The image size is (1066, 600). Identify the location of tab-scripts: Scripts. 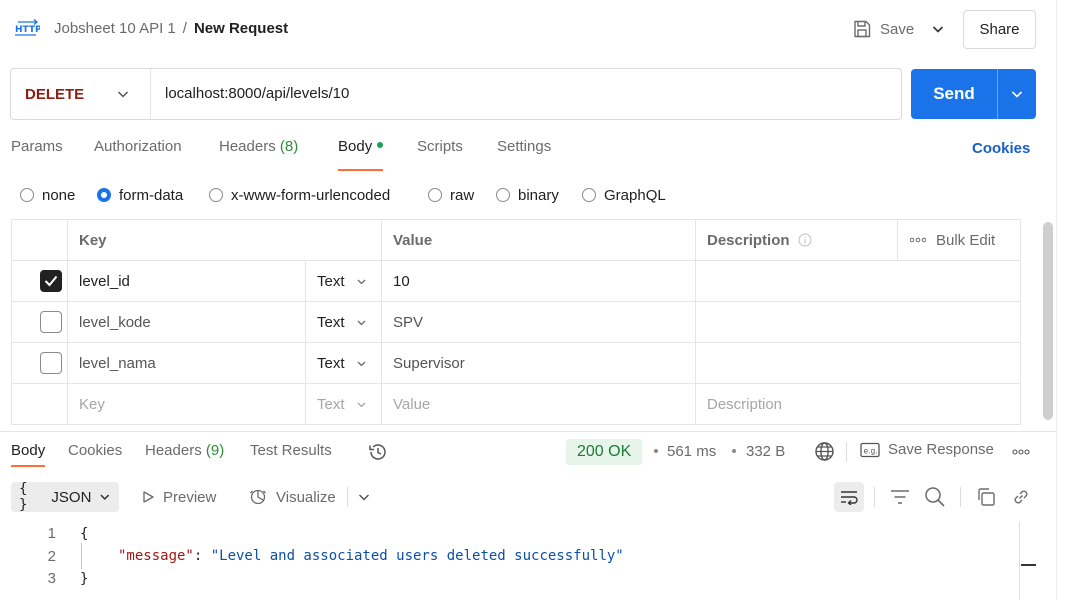
(440, 153).